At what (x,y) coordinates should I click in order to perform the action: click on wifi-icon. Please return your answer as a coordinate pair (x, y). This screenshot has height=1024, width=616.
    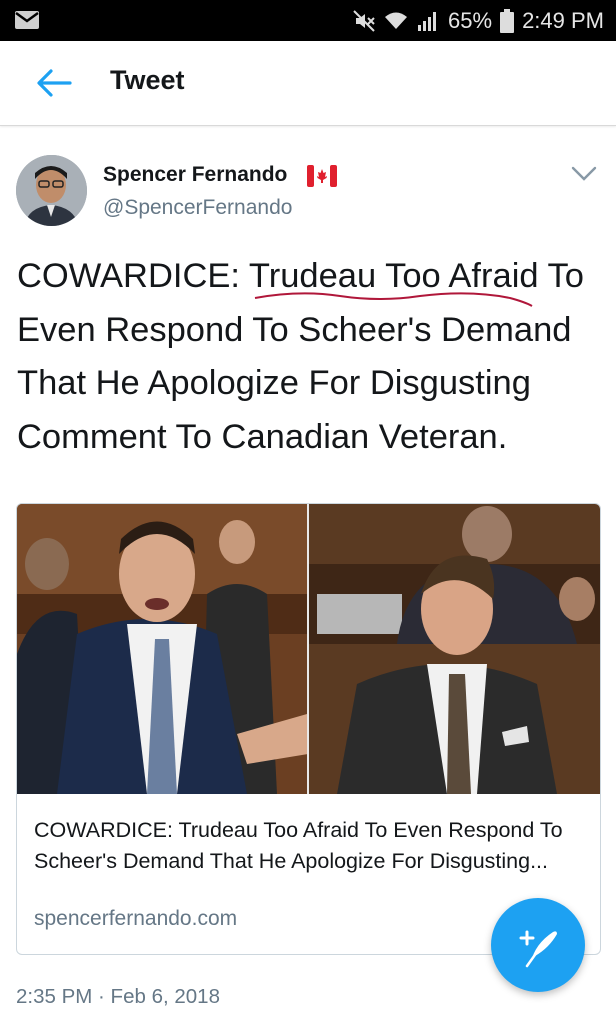
    Looking at the image, I should click on (396, 20).